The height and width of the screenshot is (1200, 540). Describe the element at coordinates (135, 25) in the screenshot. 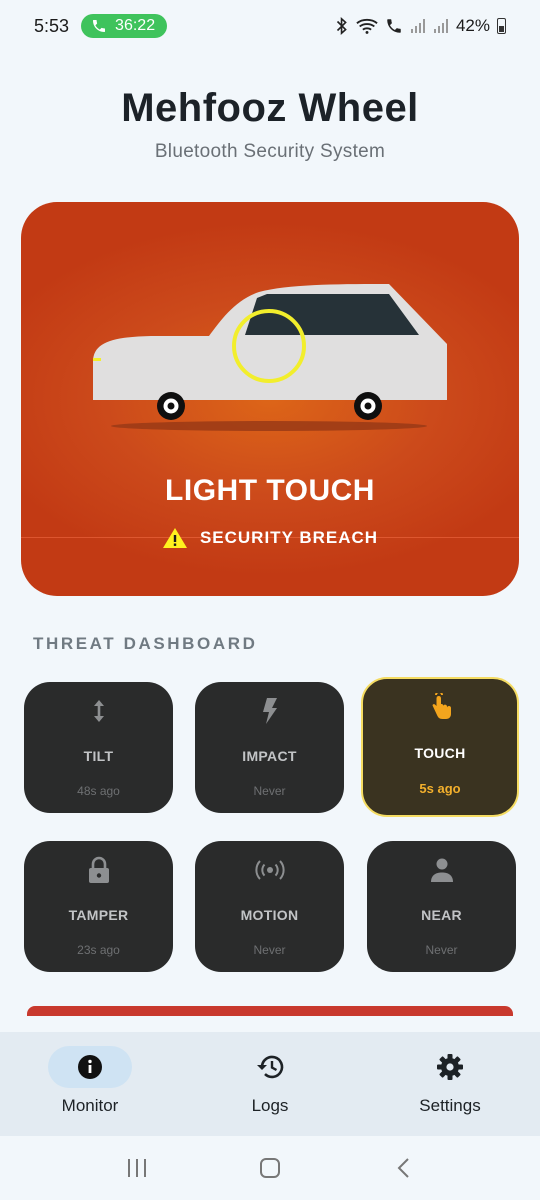

I see `call-duration: 36:22` at that location.